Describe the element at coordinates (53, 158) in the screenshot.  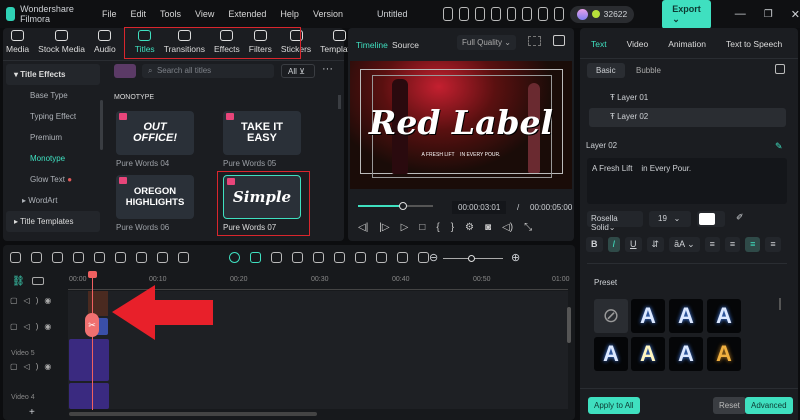
I see `sidebar-item-monotype: Monotype` at that location.